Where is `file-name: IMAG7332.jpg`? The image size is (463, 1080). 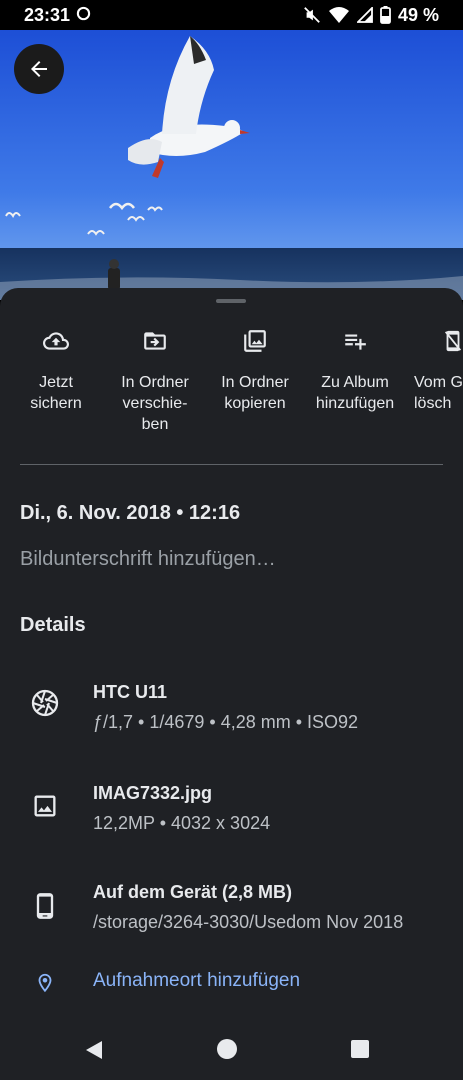
file-name: IMAG7332.jpg is located at coordinates (153, 793).